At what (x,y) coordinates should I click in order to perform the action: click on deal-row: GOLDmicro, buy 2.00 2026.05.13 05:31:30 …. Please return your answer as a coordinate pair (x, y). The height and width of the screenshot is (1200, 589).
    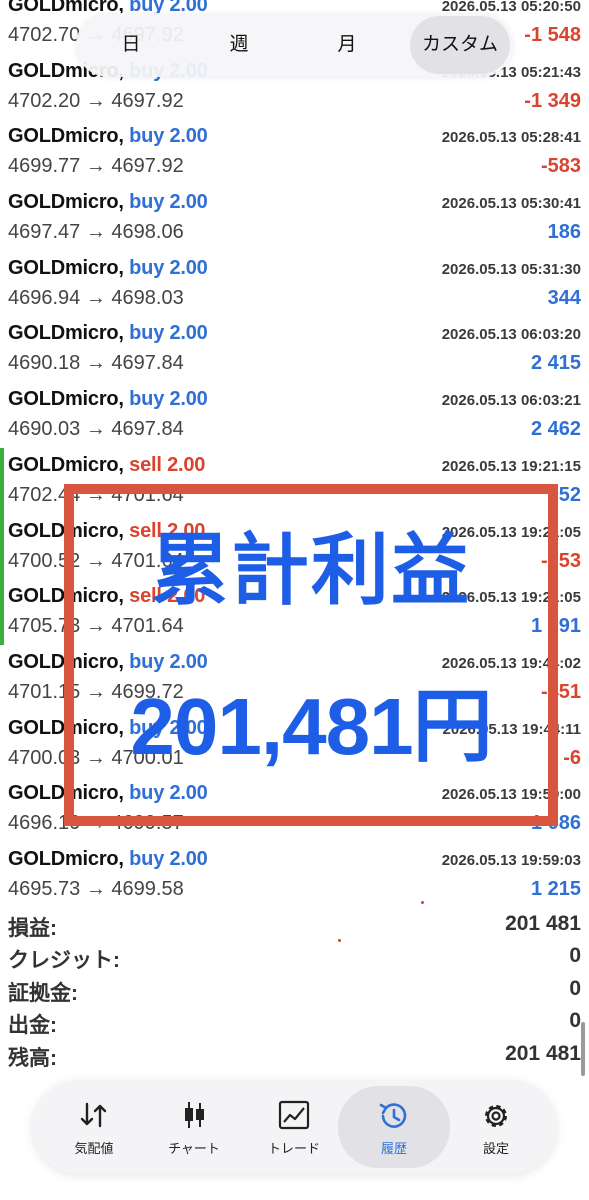
    Looking at the image, I should click on (294, 284).